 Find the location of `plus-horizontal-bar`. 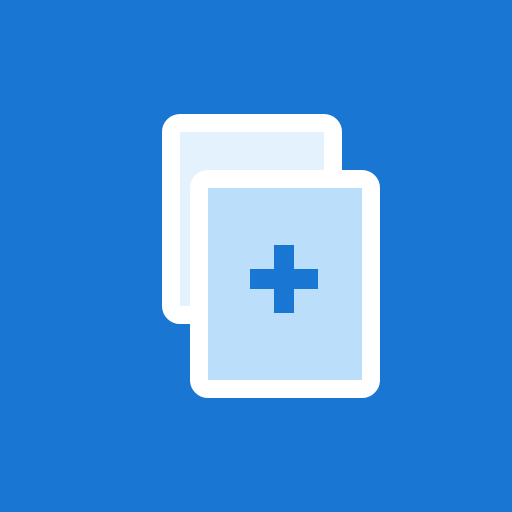

plus-horizontal-bar is located at coordinates (284, 279).